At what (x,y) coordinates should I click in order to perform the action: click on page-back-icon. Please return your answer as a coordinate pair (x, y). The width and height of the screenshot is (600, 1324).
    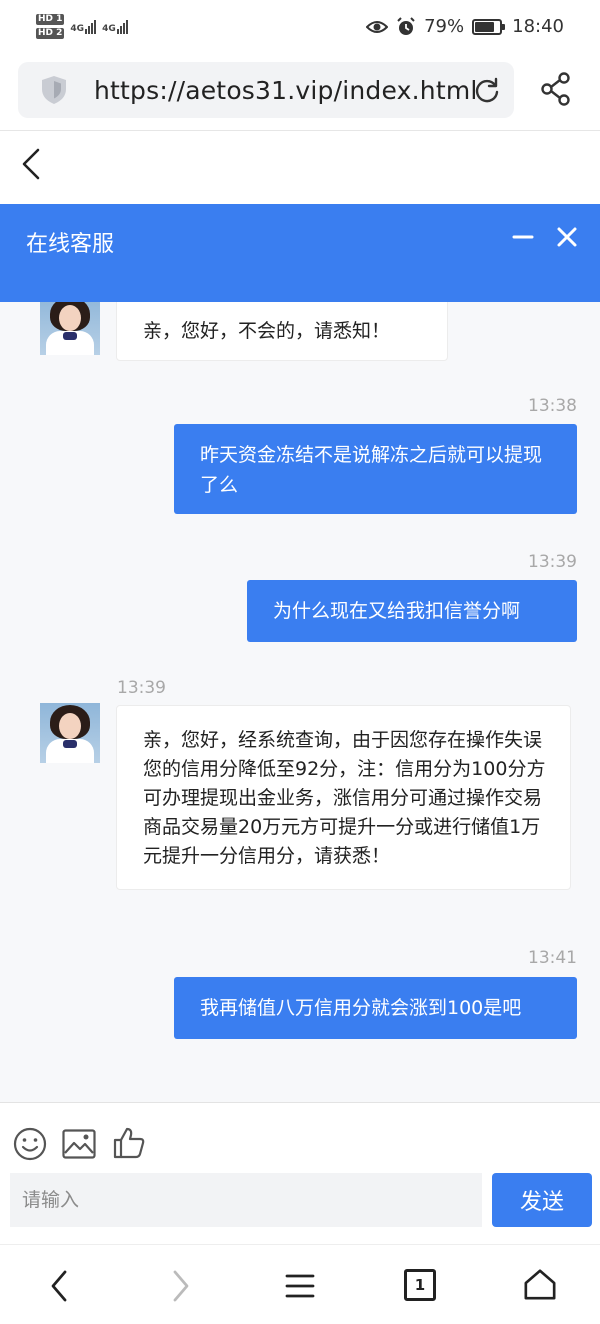
    Looking at the image, I should click on (32, 164).